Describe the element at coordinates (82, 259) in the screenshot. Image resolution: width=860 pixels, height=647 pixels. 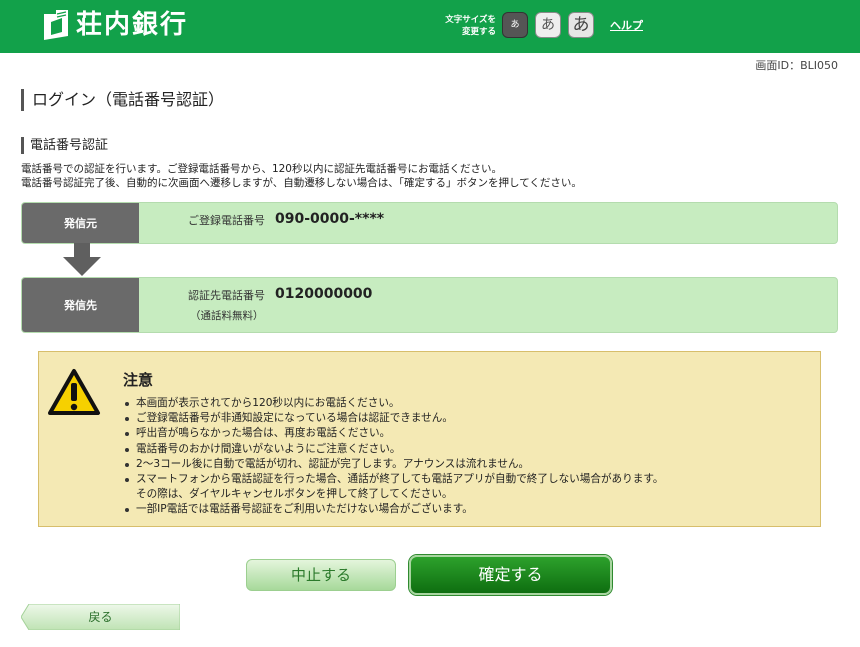
I see `arrow-down-icon` at that location.